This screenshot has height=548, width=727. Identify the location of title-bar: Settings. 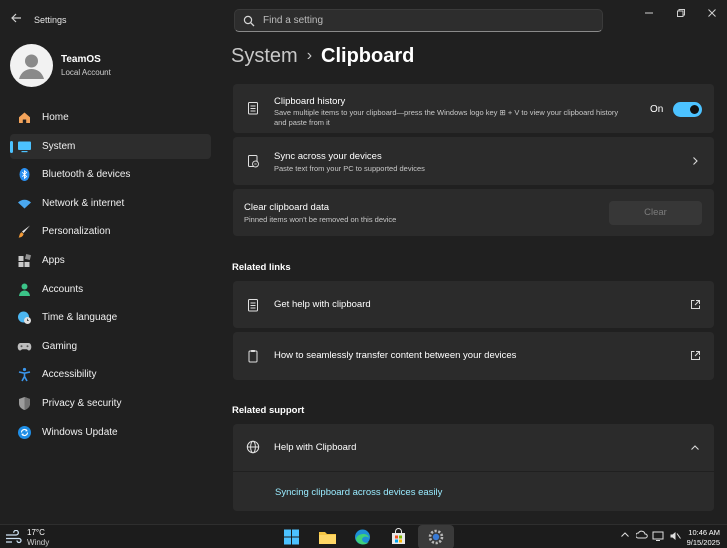
(363, 19).